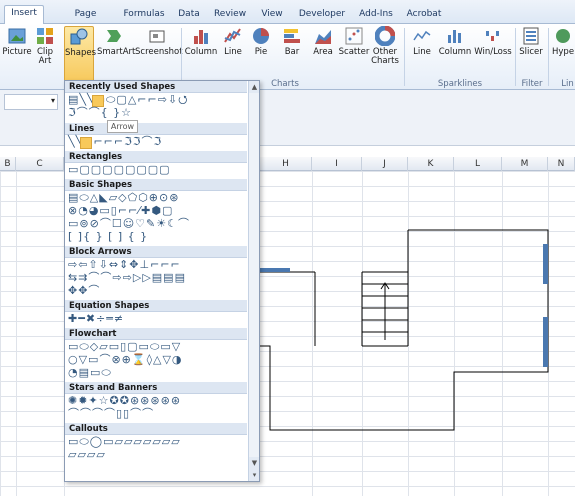 This screenshot has width=575, height=496. Describe the element at coordinates (122, 126) in the screenshot. I see `shape-tooltip: Arrow` at that location.